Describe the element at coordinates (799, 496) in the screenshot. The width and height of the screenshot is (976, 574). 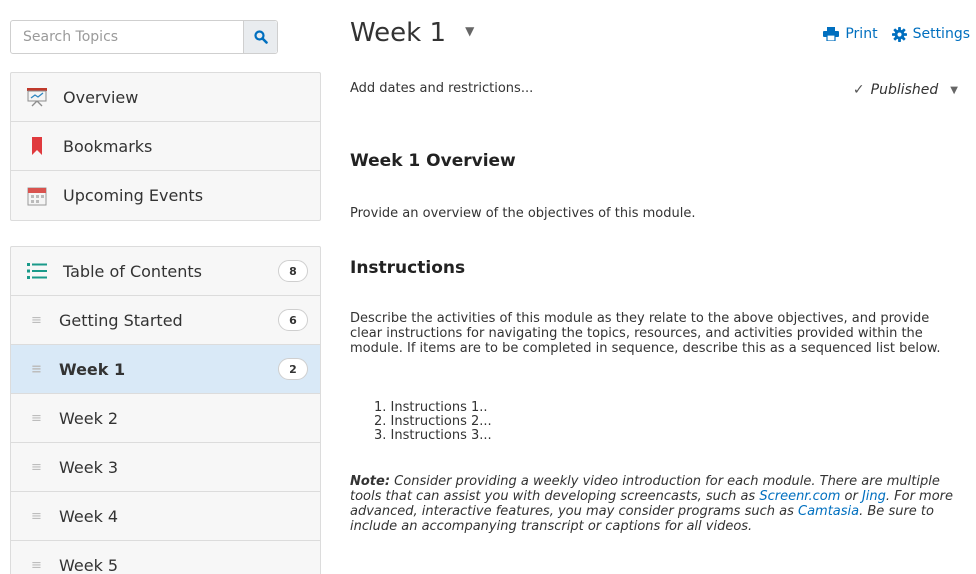
I see `screenr-link: Screenr.com` at that location.